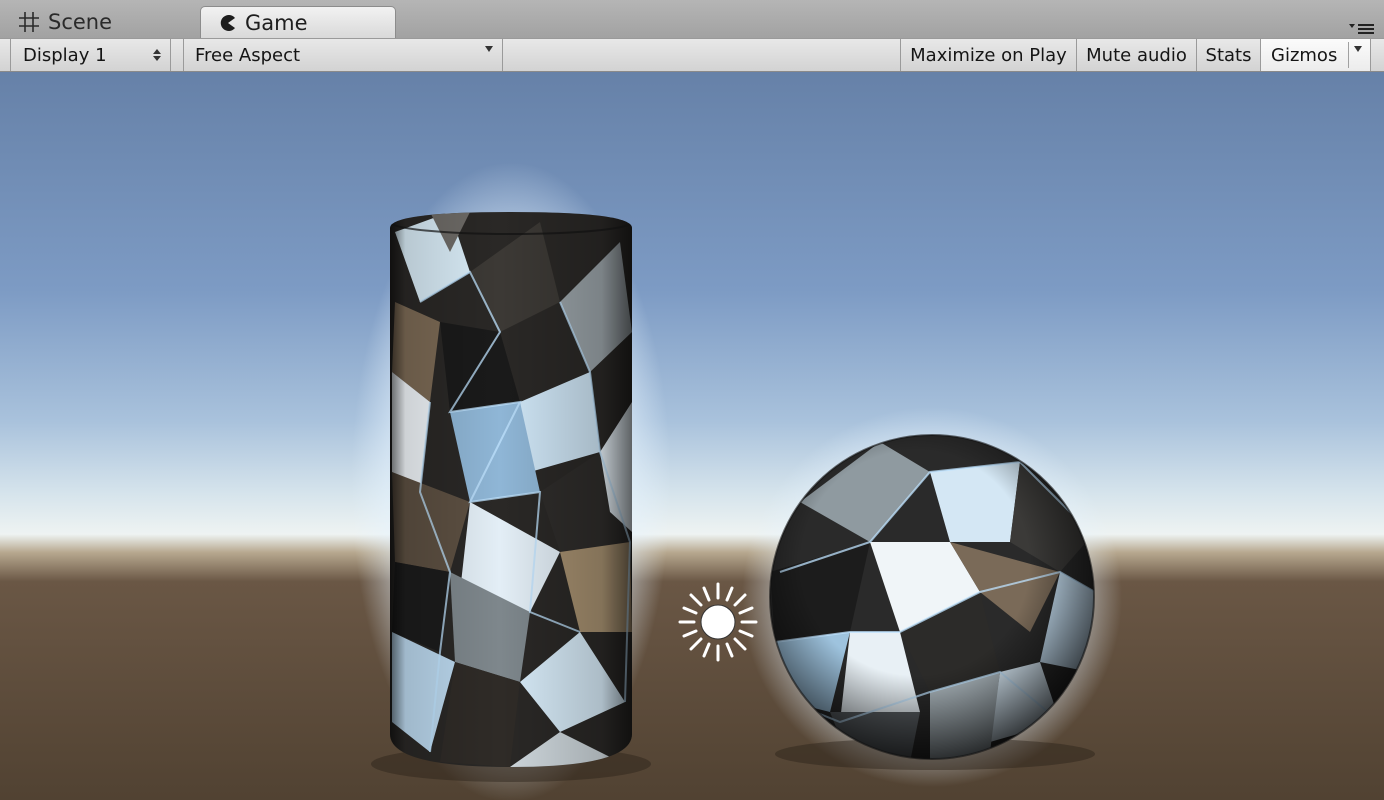  What do you see at coordinates (512, 489) in the screenshot?
I see `crystal-cylinder` at bounding box center [512, 489].